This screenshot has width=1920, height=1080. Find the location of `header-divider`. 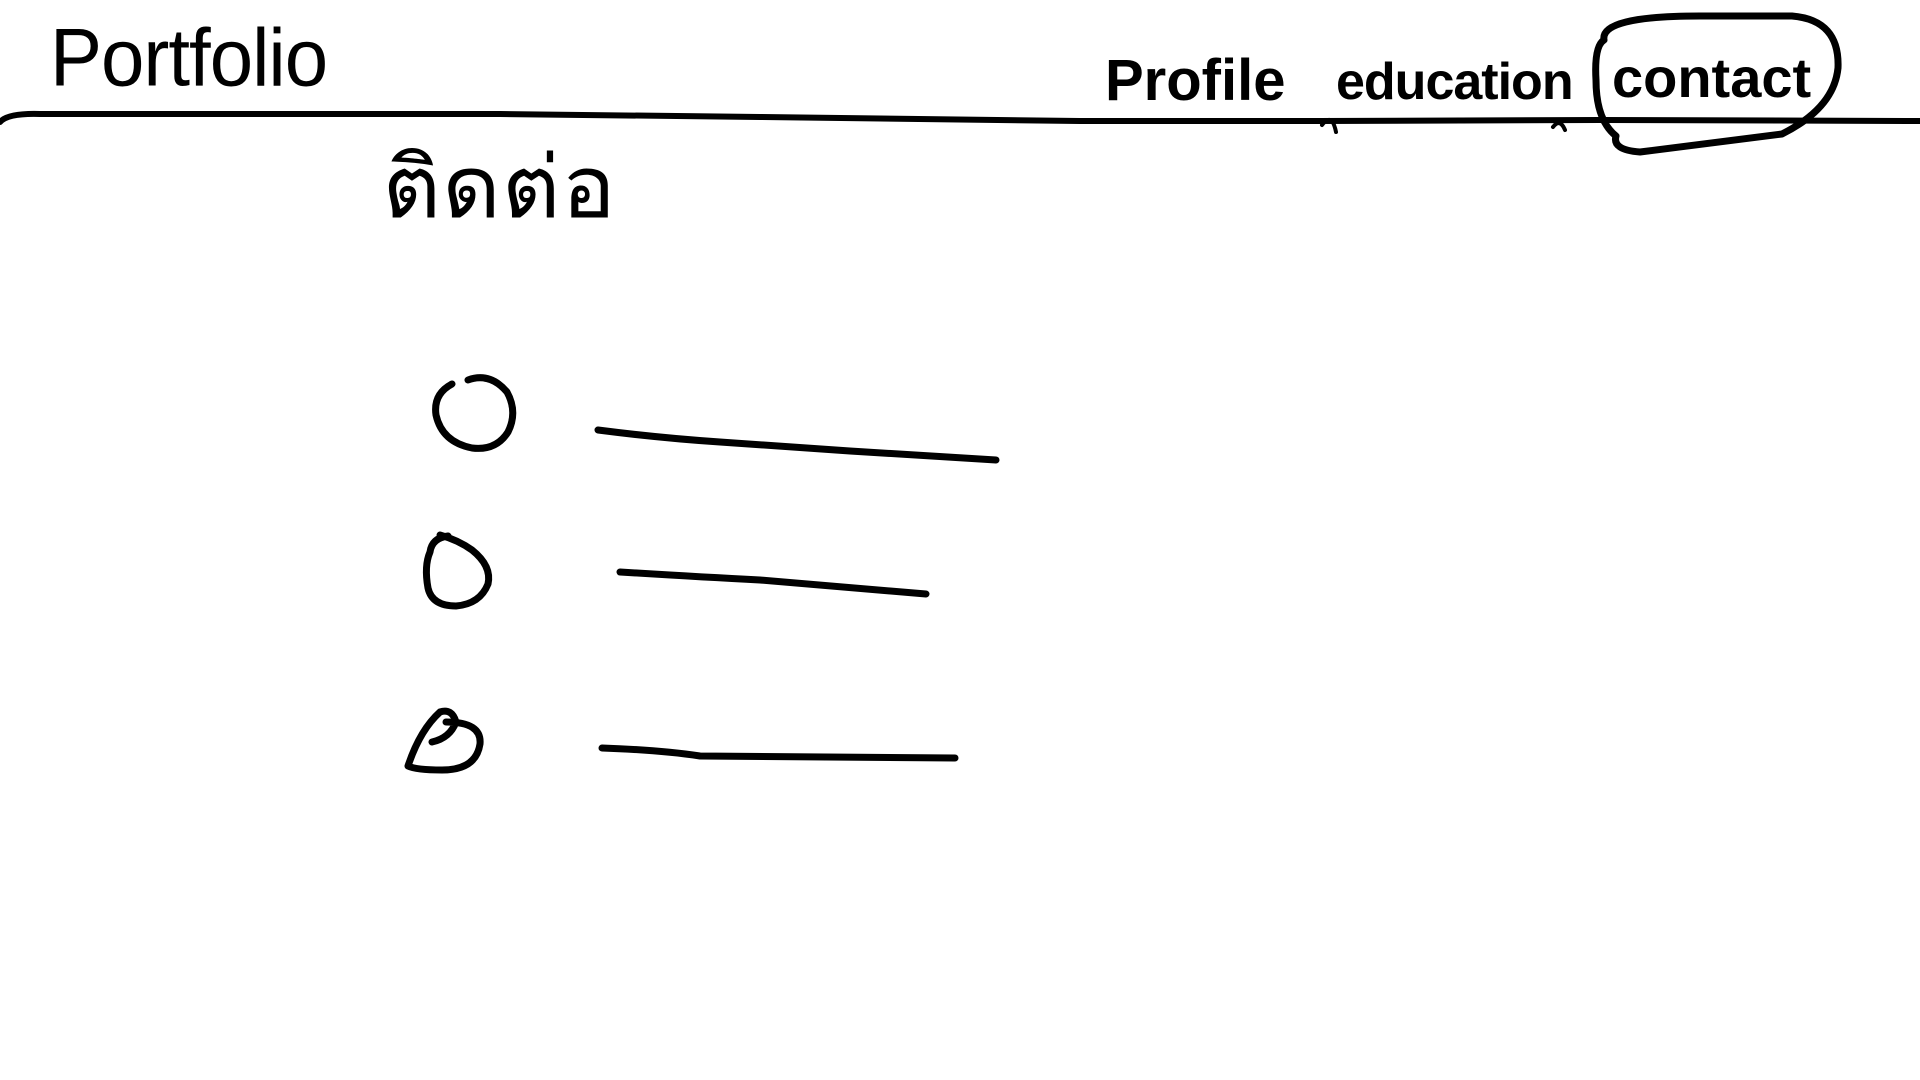

header-divider is located at coordinates (960, 117).